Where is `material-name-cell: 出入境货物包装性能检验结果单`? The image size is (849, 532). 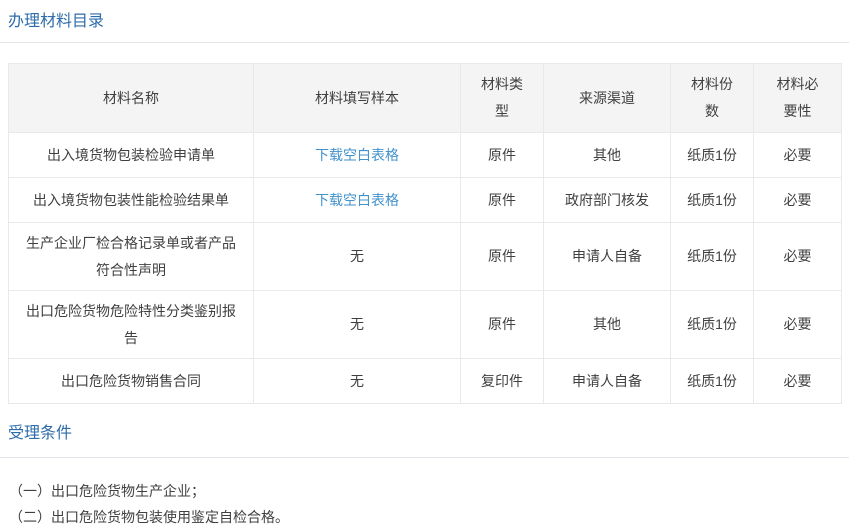 material-name-cell: 出入境货物包装性能检验结果单 is located at coordinates (131, 200).